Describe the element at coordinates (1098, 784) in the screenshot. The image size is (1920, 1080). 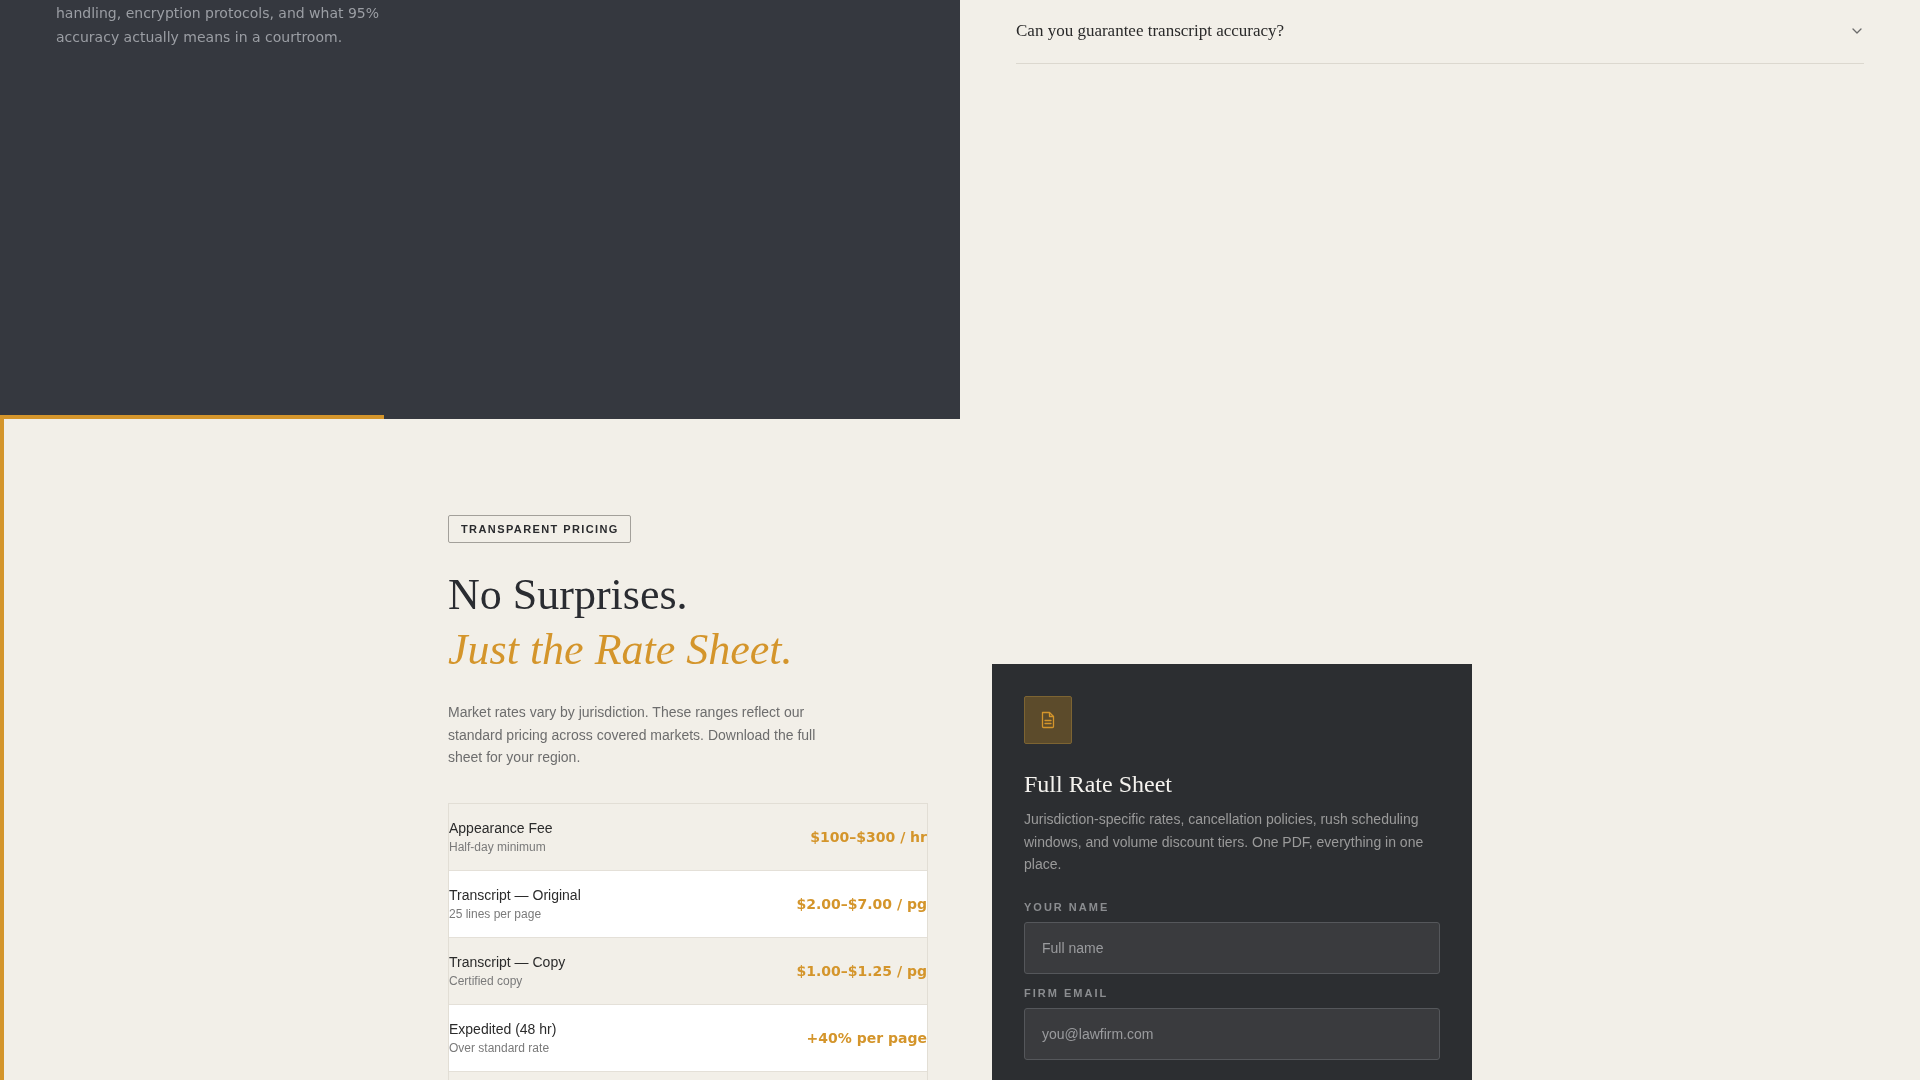
I see `card-title: Full Rate Sheet` at that location.